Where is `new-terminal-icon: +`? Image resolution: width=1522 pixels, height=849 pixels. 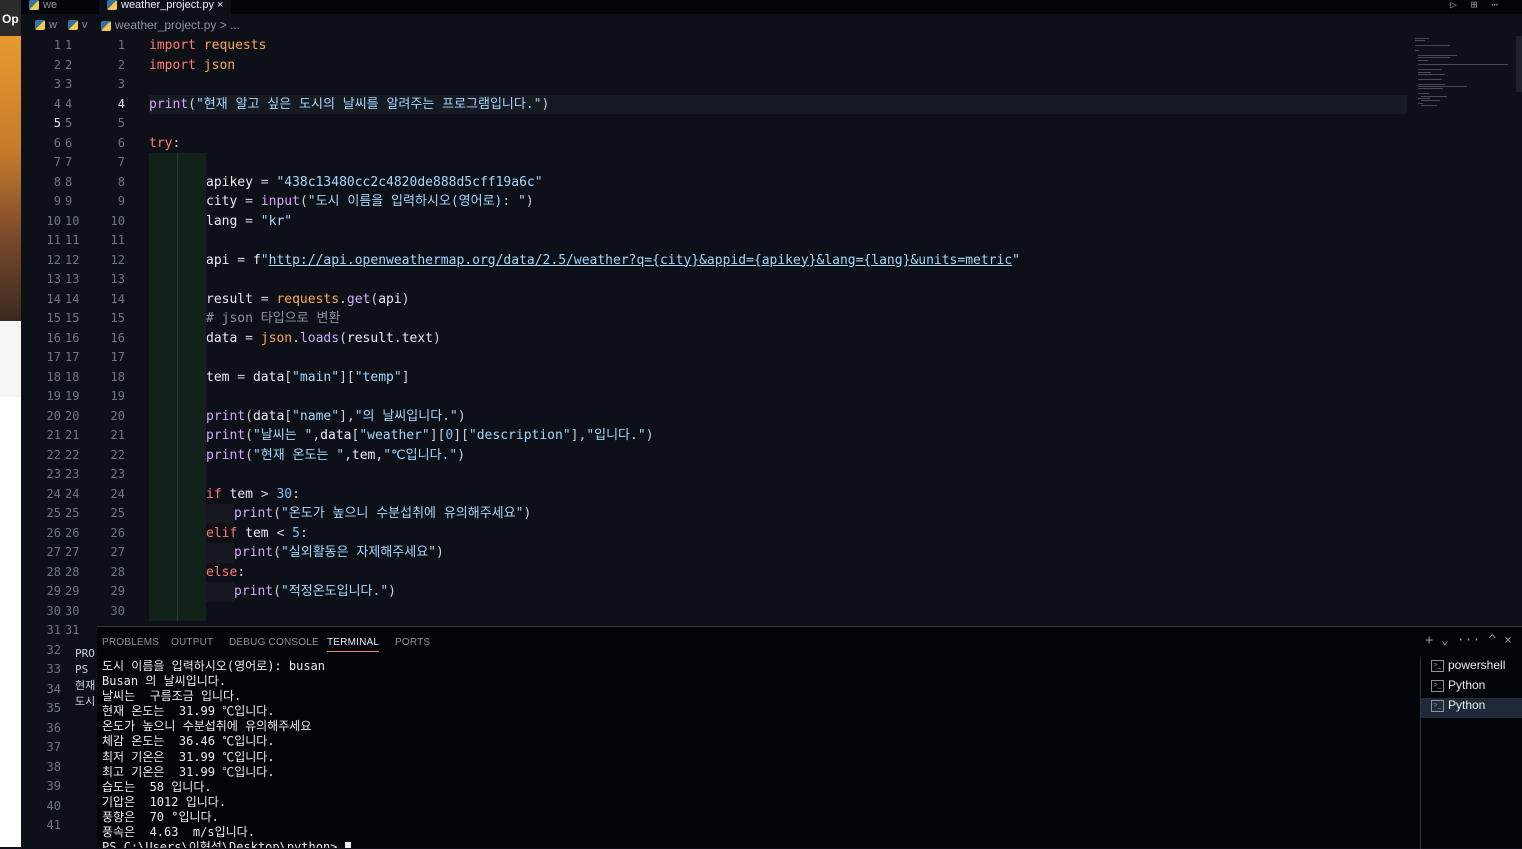 new-terminal-icon: + is located at coordinates (1429, 640).